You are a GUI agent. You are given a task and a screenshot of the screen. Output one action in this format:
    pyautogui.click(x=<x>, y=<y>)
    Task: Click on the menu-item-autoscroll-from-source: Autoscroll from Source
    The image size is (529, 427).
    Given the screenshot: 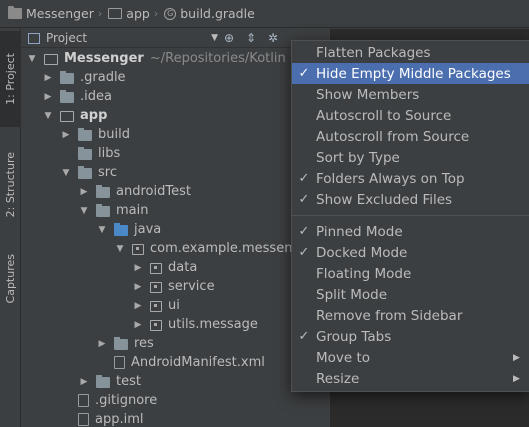 What is the action you would take?
    pyautogui.click(x=410, y=136)
    